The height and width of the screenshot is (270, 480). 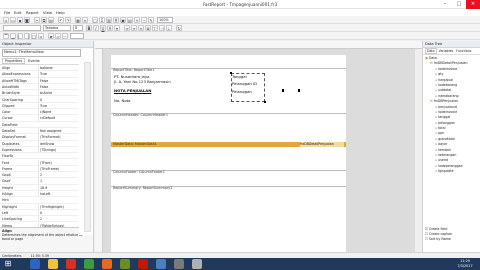 I want to click on menu-report: Report, so click(x=32, y=12).